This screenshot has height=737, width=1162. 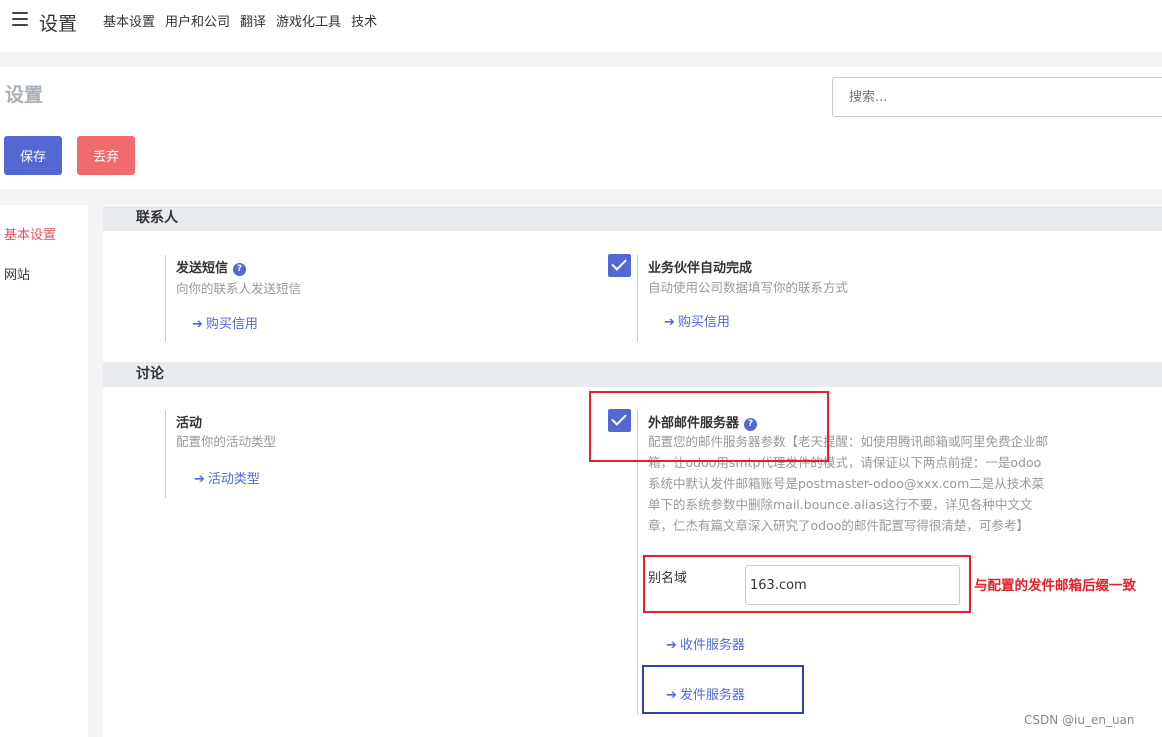 What do you see at coordinates (748, 287) in the screenshot?
I see `setting-desc-partner-autocomplete: 自动使用公司数据填写你的联系方式` at bounding box center [748, 287].